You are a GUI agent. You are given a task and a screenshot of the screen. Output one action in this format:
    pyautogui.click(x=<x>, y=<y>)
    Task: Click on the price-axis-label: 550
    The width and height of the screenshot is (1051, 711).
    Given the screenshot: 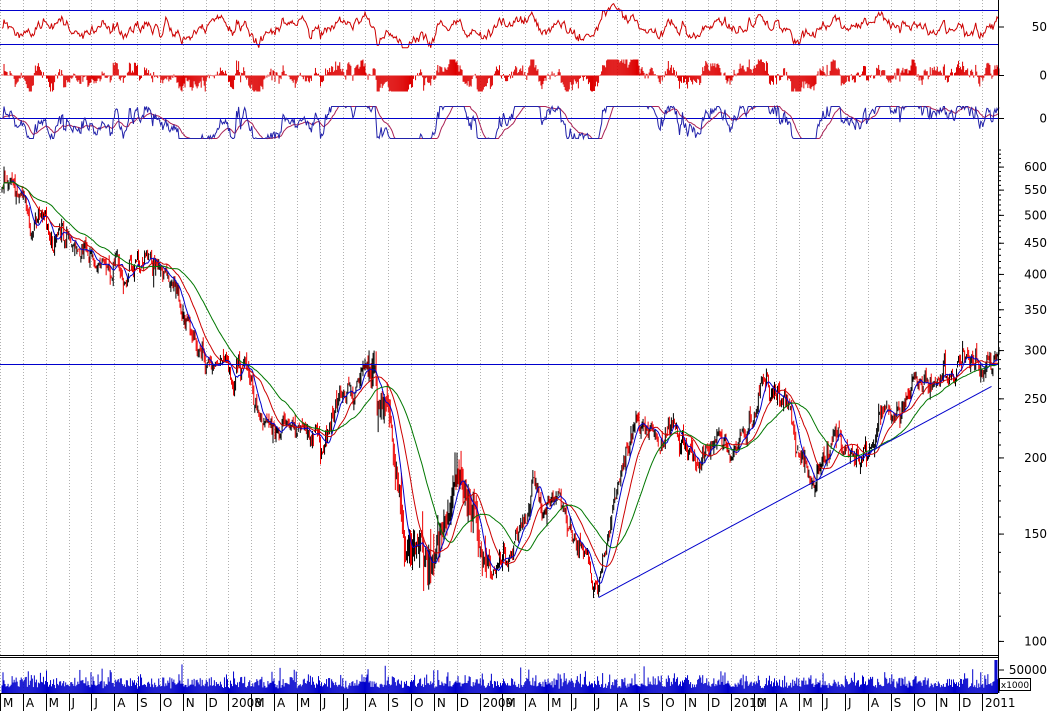 What is the action you would take?
    pyautogui.click(x=1035, y=190)
    